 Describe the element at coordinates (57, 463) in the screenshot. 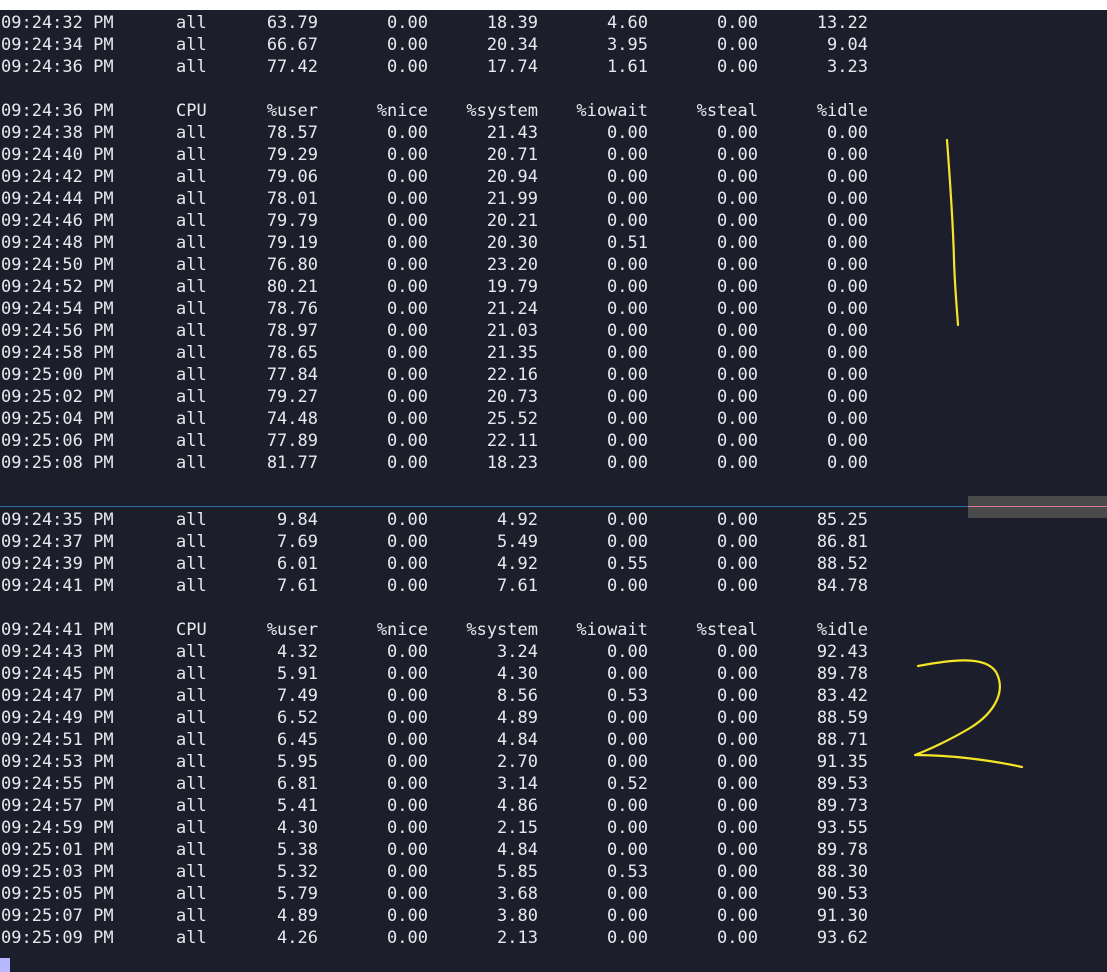

I see `time-cell: 09:25:08 PM` at that location.